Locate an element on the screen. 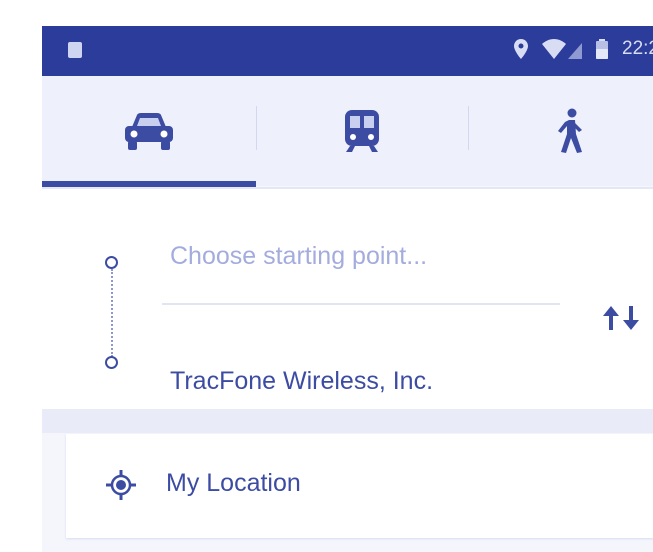 Image resolution: width=653 pixels, height=552 pixels. status-bar: 22:2 is located at coordinates (347, 51).